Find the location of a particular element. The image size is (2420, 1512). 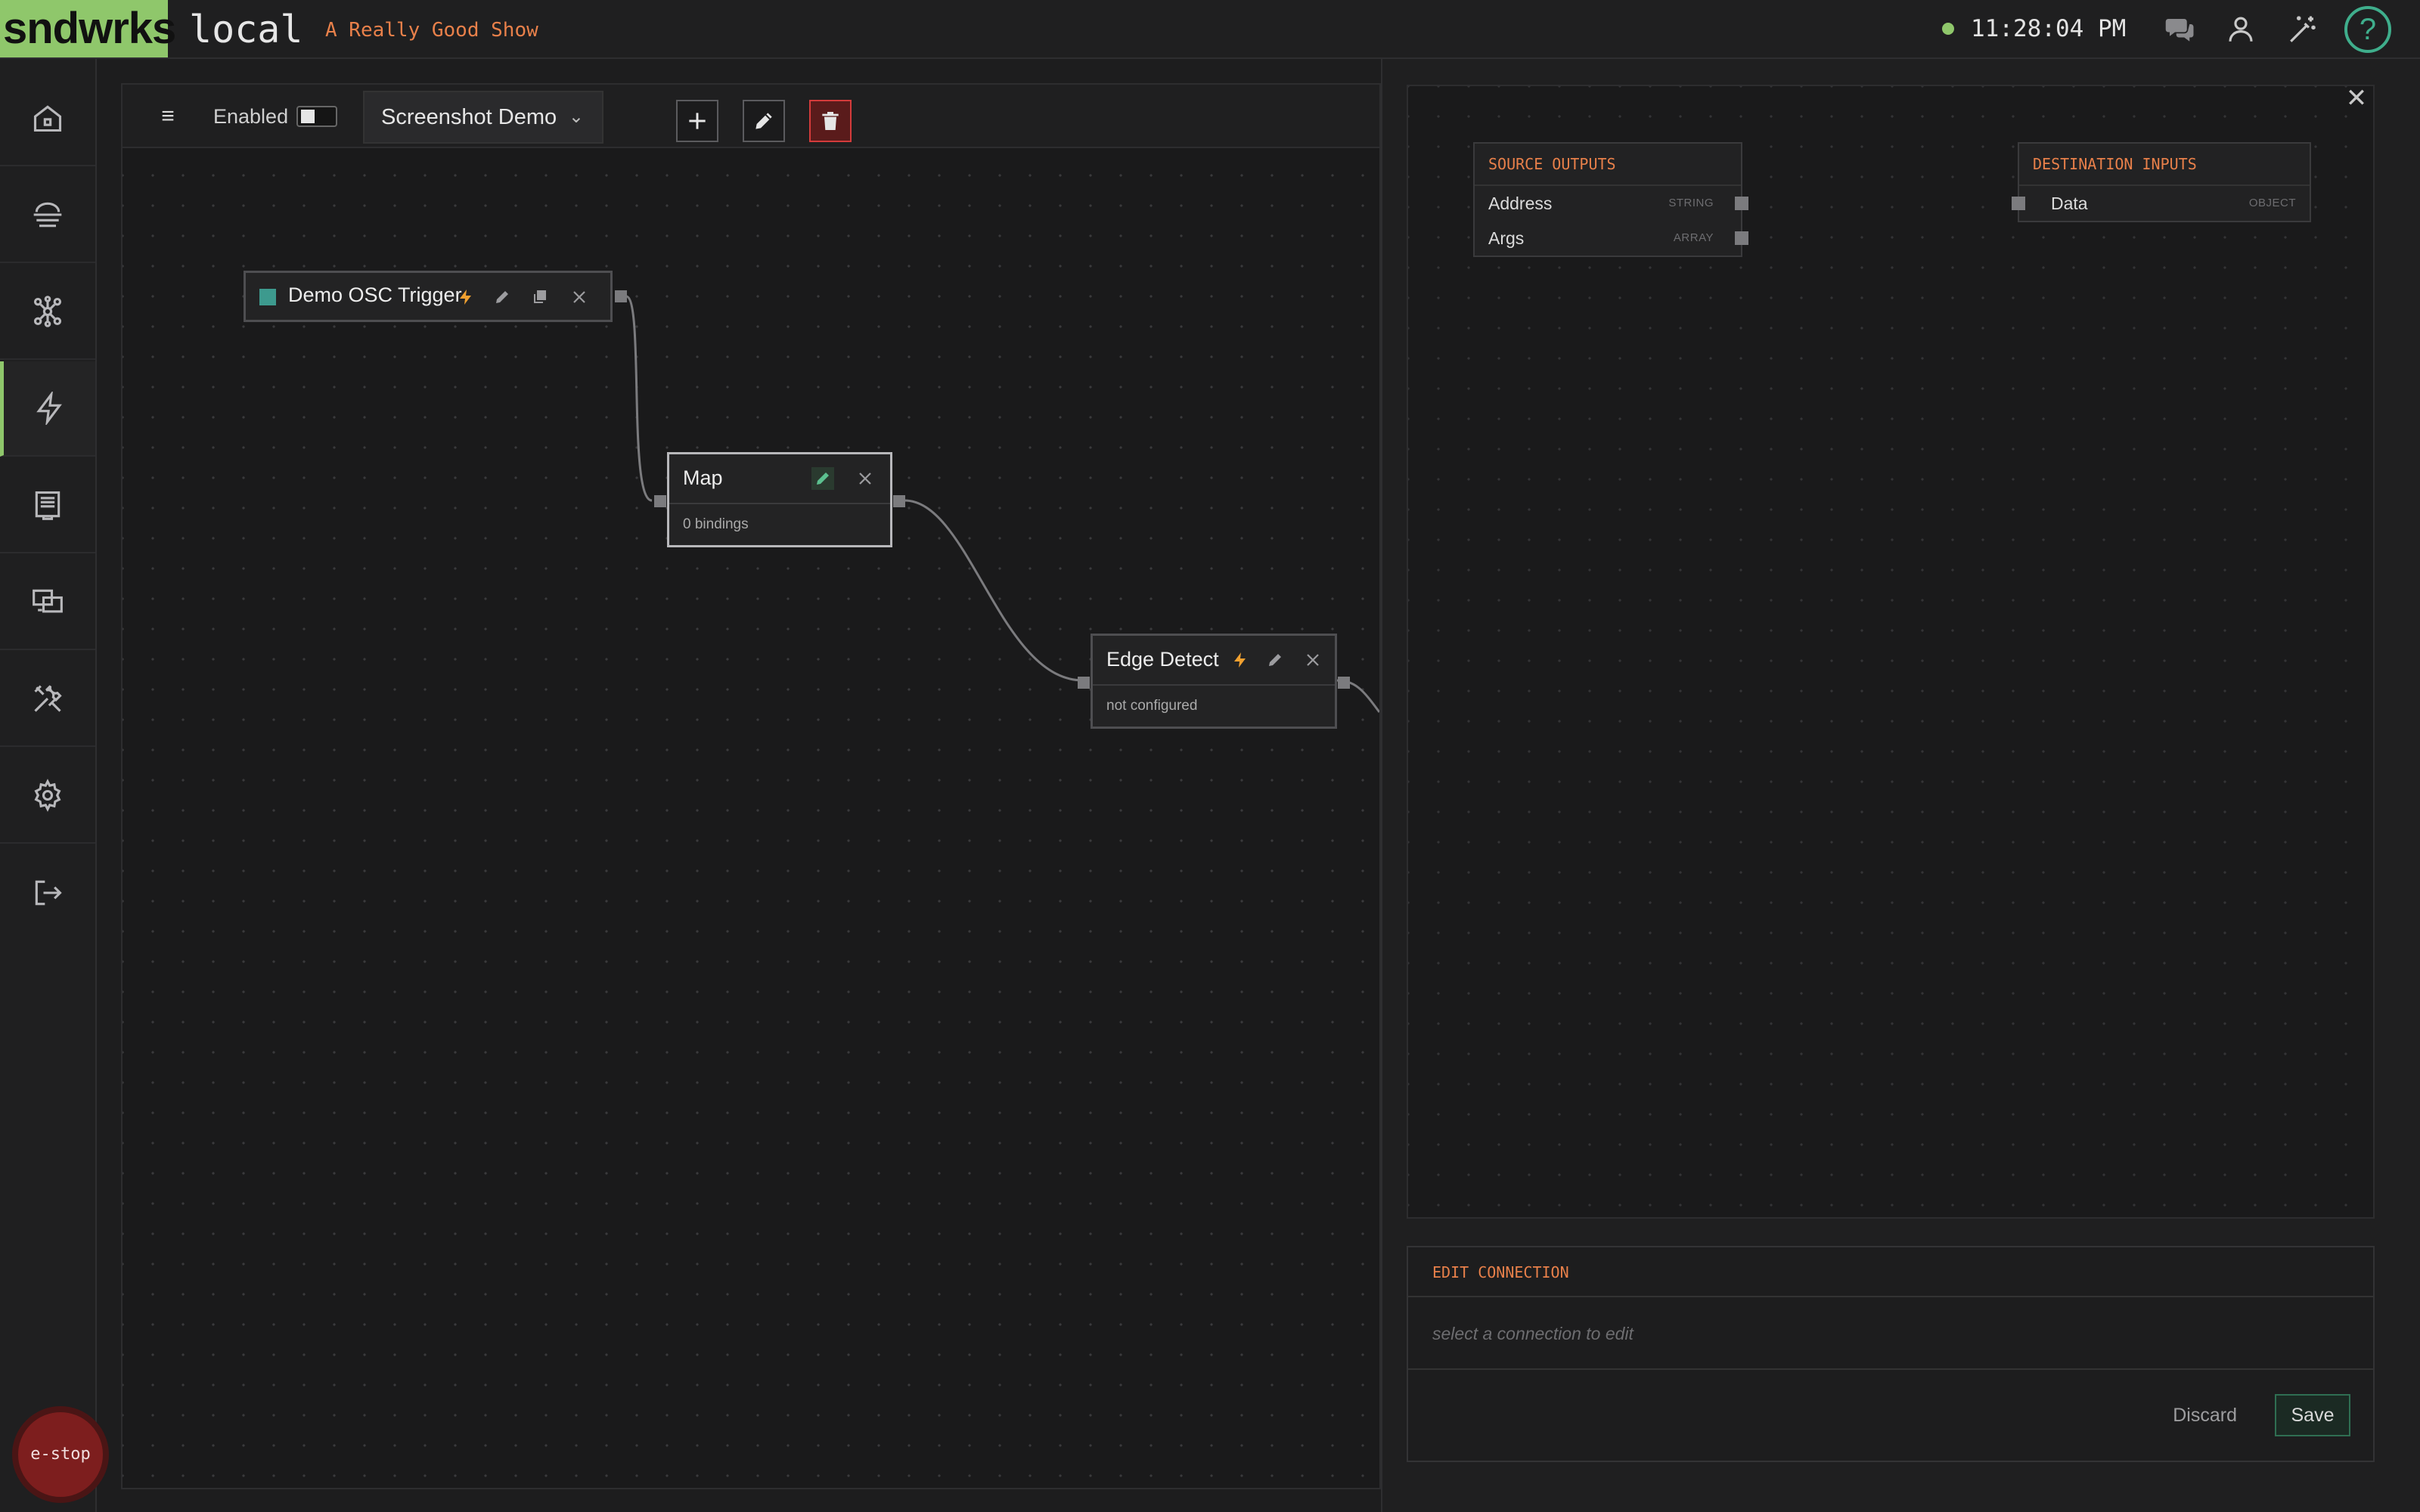

sidebar-item-screens is located at coordinates (47, 602).